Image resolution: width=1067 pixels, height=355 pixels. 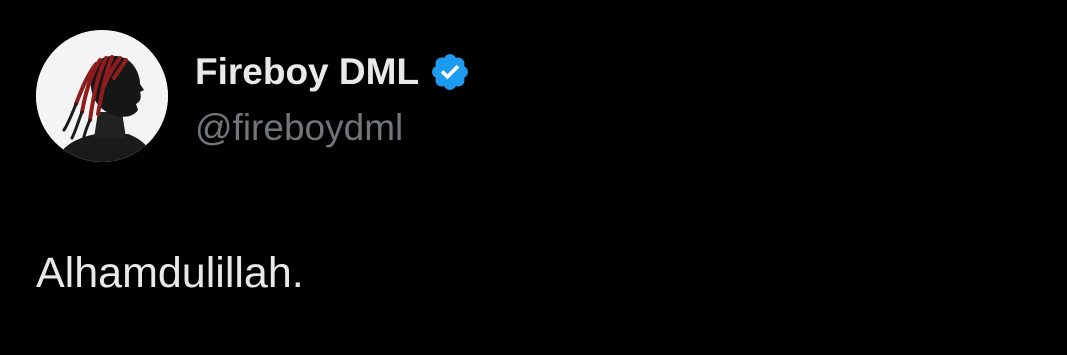 I want to click on name-row: Fireboy DML, so click(x=333, y=72).